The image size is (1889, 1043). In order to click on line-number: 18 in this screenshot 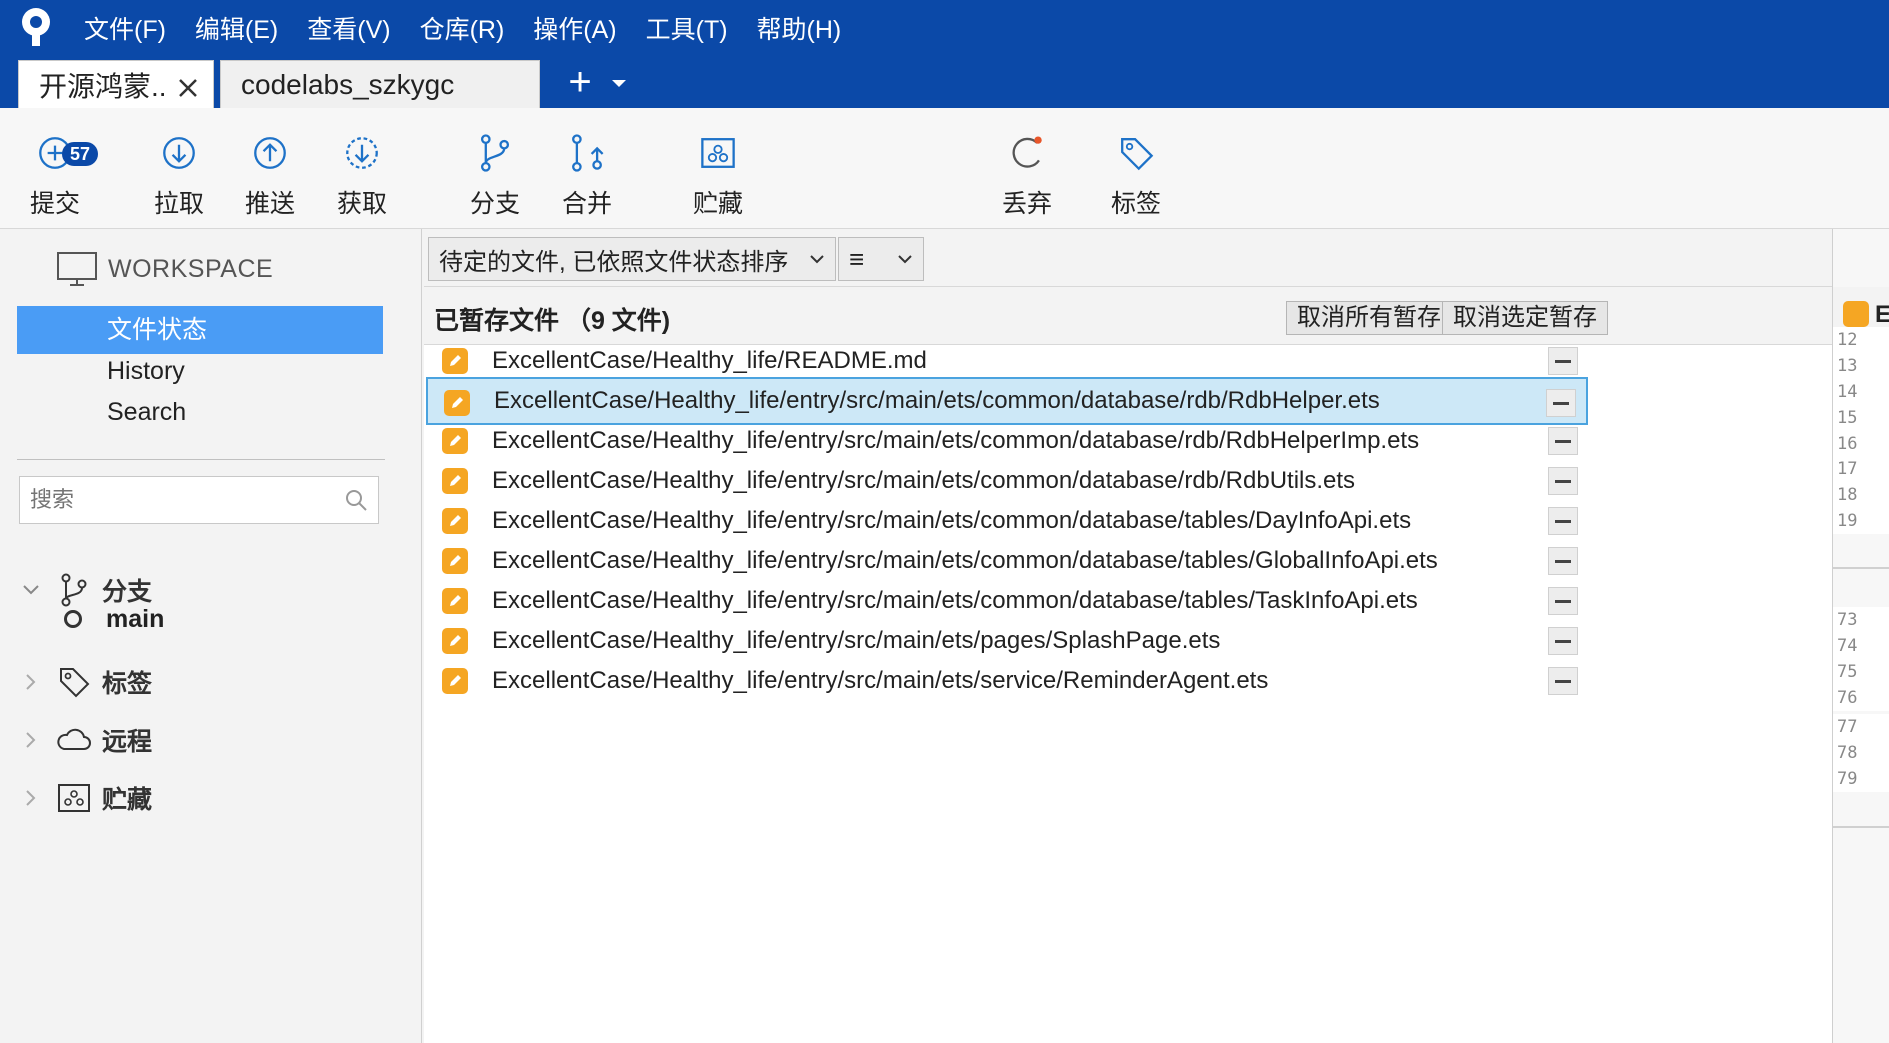, I will do `click(1847, 495)`.